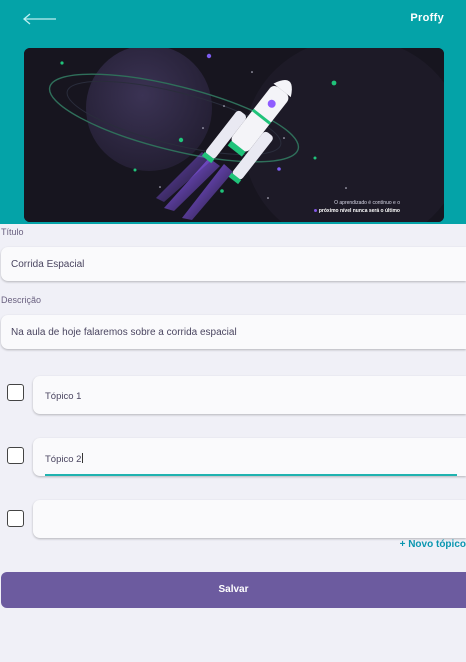 The image size is (466, 662). Describe the element at coordinates (233, 264) in the screenshot. I see `title-field: Corrida Espacial` at that location.